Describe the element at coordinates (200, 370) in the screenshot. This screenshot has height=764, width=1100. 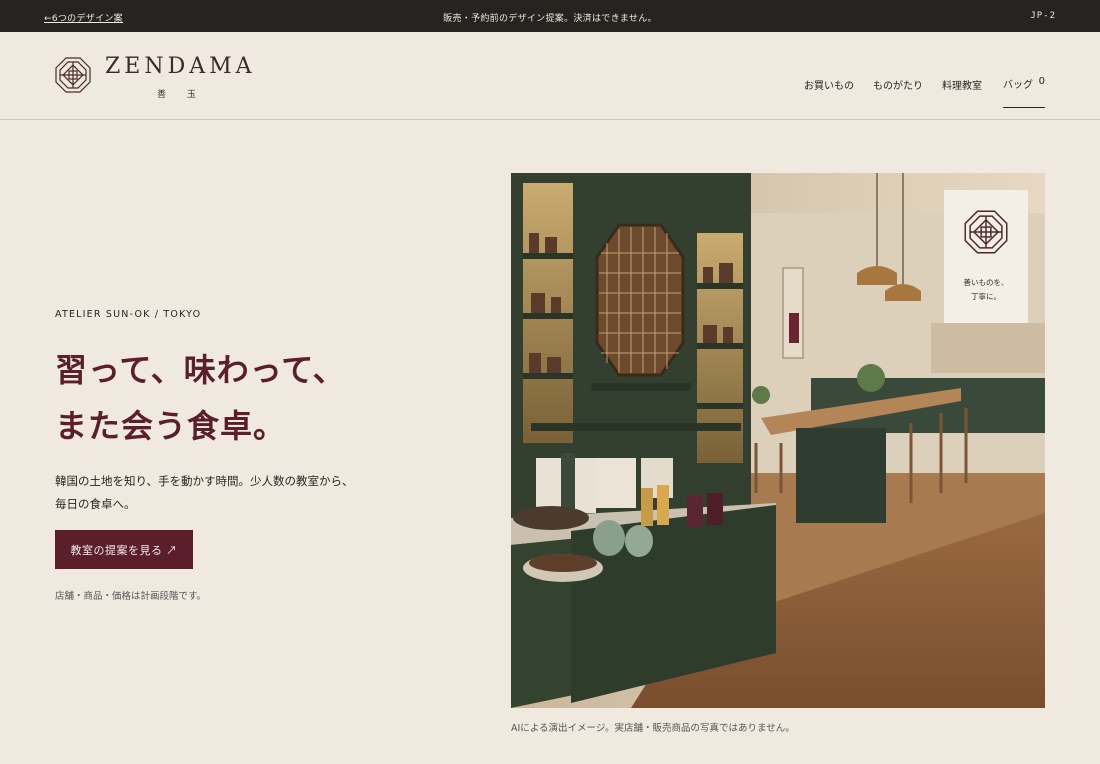
I see `hero-headline-line1: 習って、味わって、` at that location.